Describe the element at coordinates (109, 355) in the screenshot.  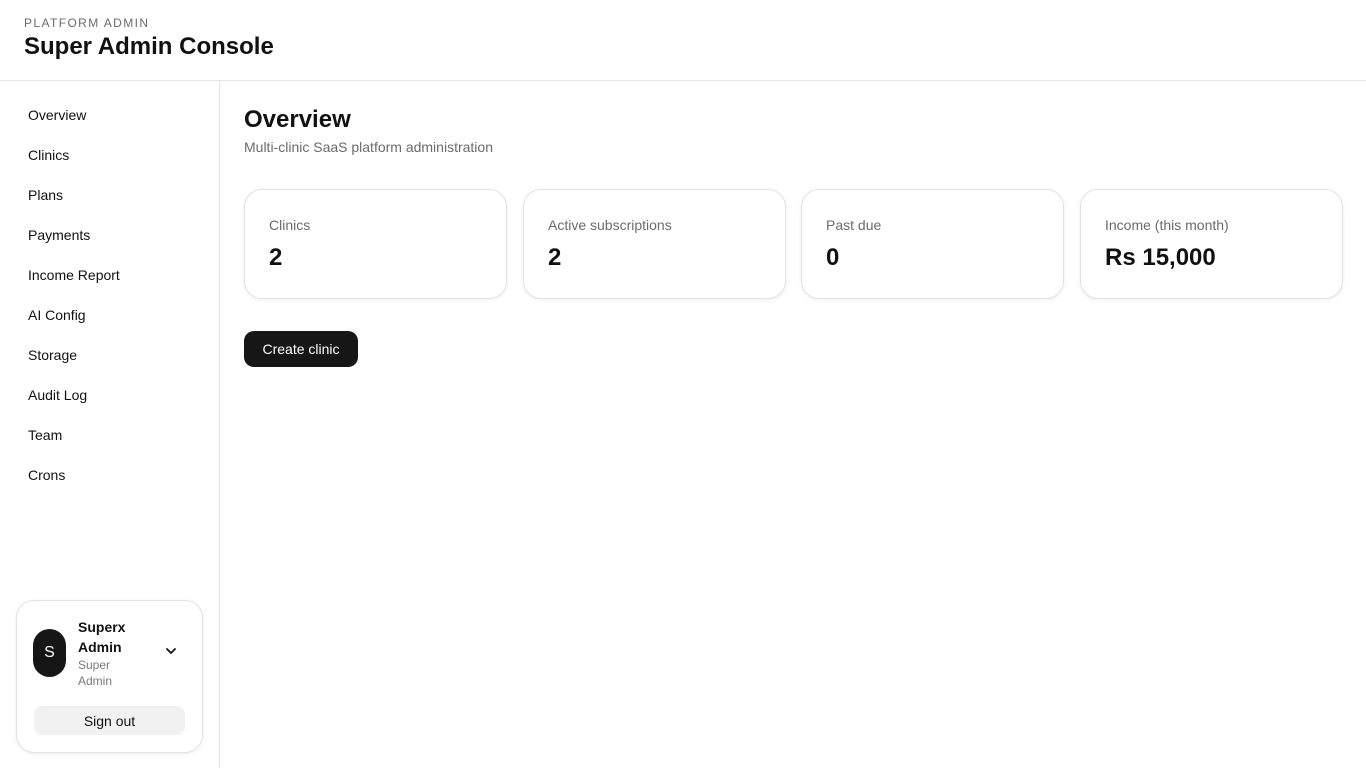
I see `sidebar-item-storage: Storage` at that location.